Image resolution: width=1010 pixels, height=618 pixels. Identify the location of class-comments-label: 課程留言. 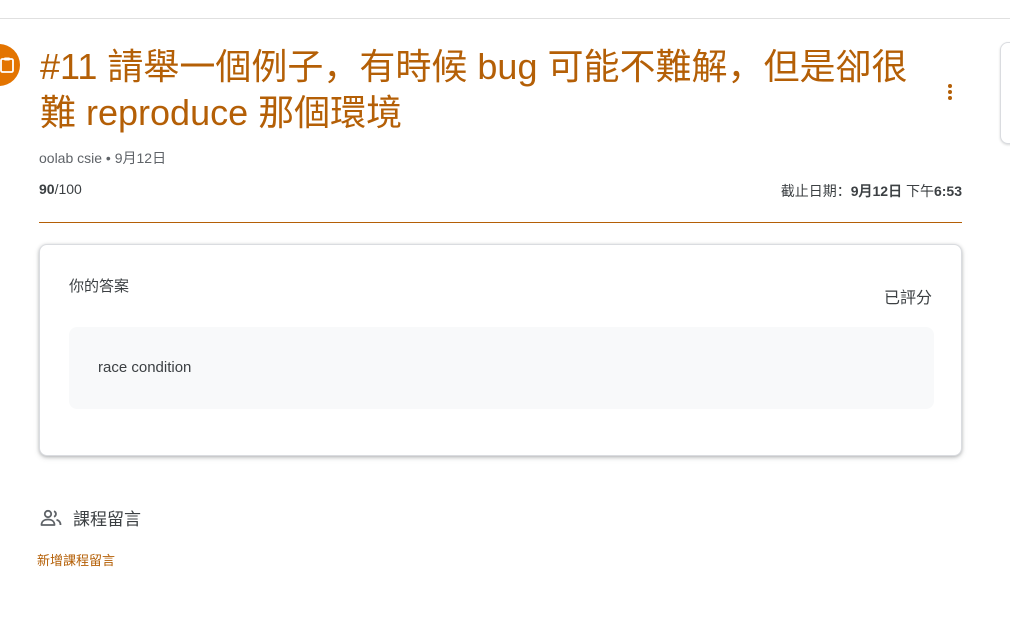
(107, 519).